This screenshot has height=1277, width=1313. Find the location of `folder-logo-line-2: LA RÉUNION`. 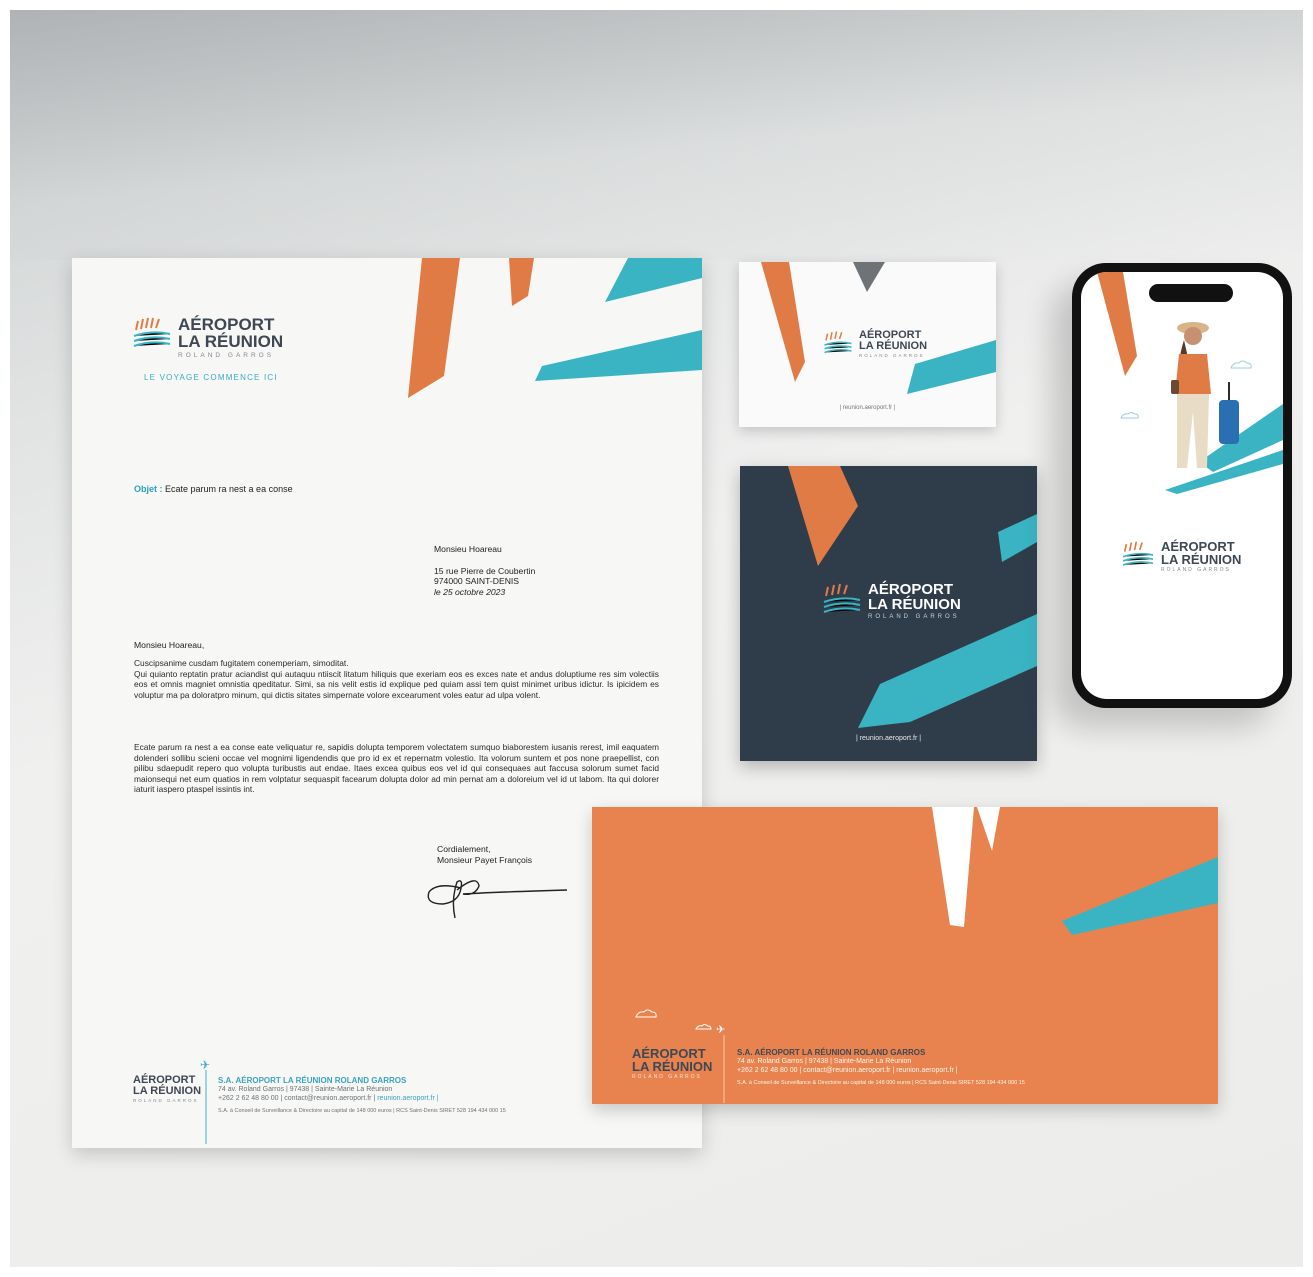

folder-logo-line-2: LA RÉUNION is located at coordinates (914, 604).